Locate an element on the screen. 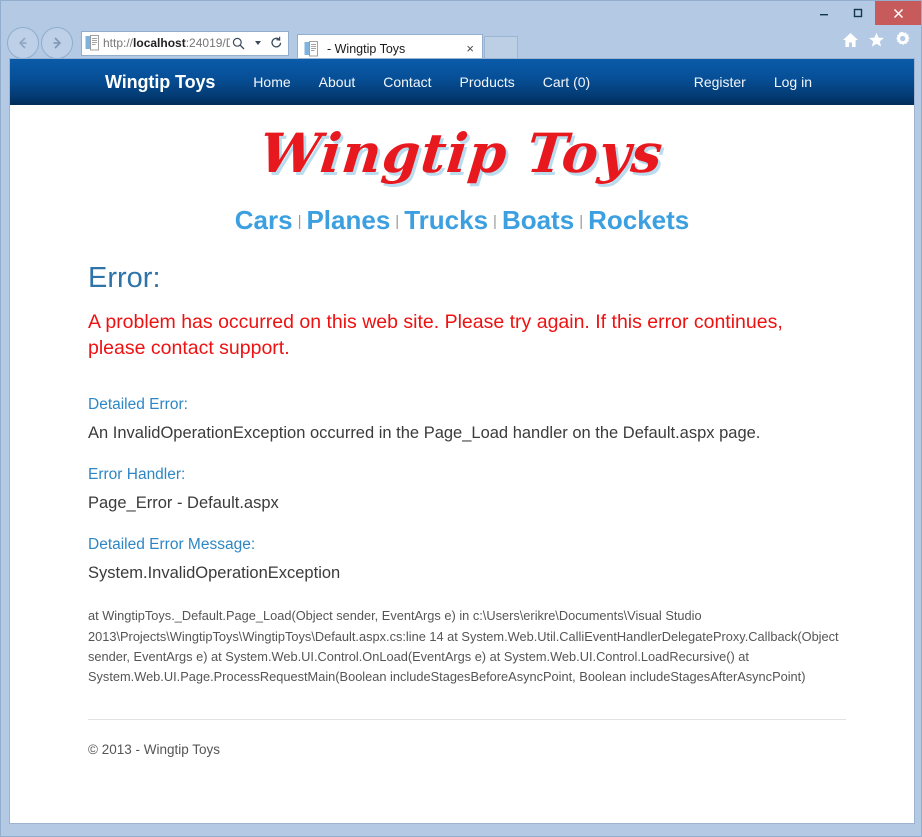 The width and height of the screenshot is (922, 837). browser-toolbar: http://localhost:24019/De is located at coordinates (461, 43).